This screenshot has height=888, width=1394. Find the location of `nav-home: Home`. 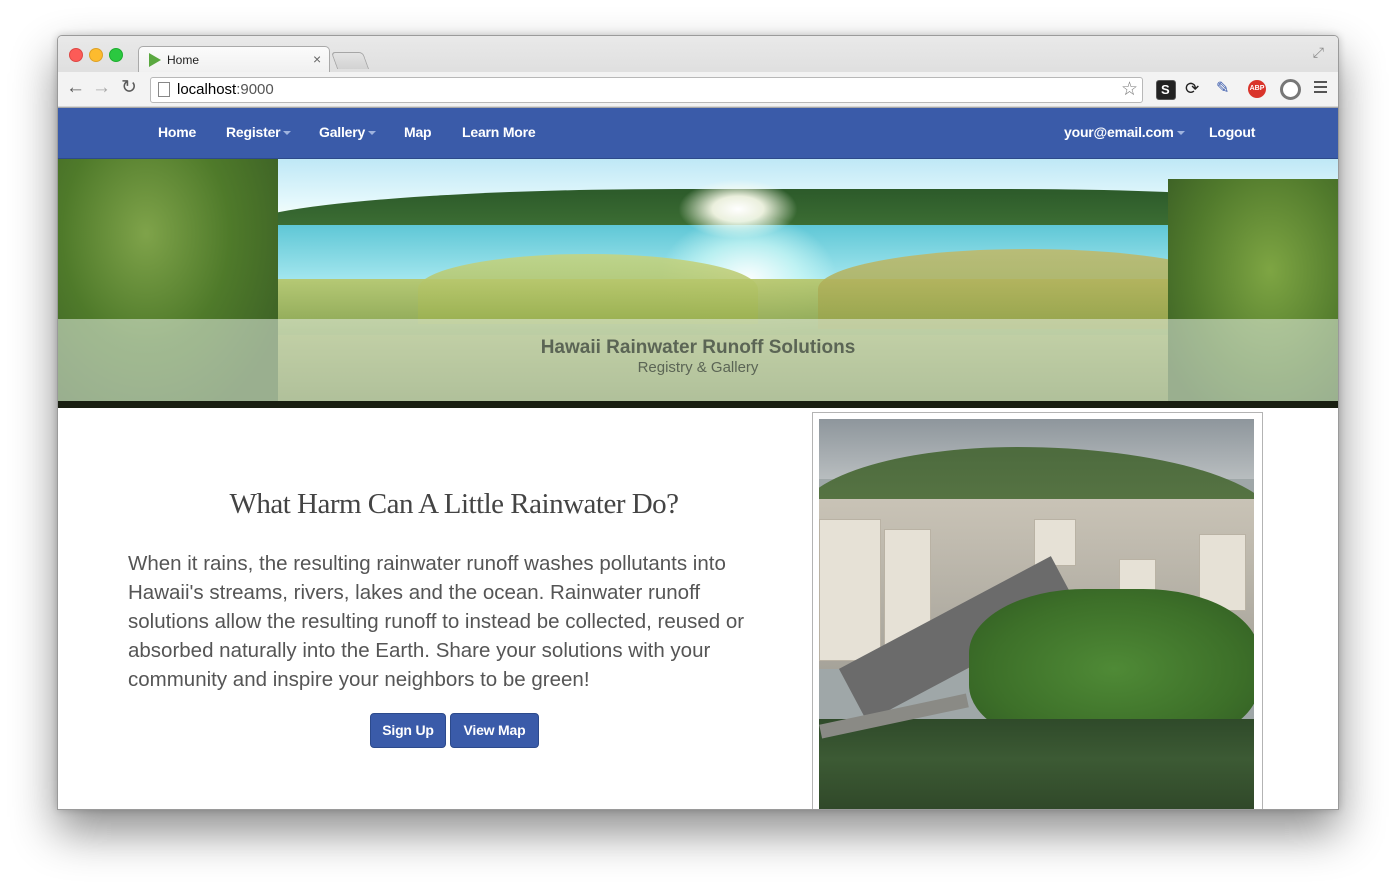

nav-home: Home is located at coordinates (177, 132).